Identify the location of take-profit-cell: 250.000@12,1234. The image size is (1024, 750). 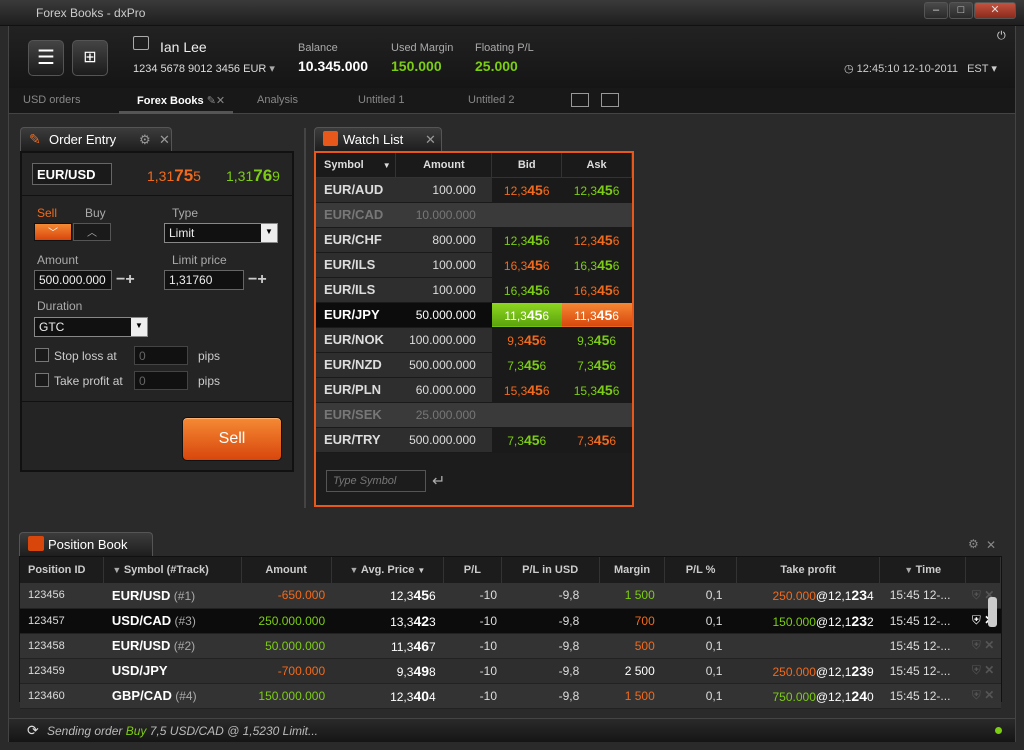
(808, 596).